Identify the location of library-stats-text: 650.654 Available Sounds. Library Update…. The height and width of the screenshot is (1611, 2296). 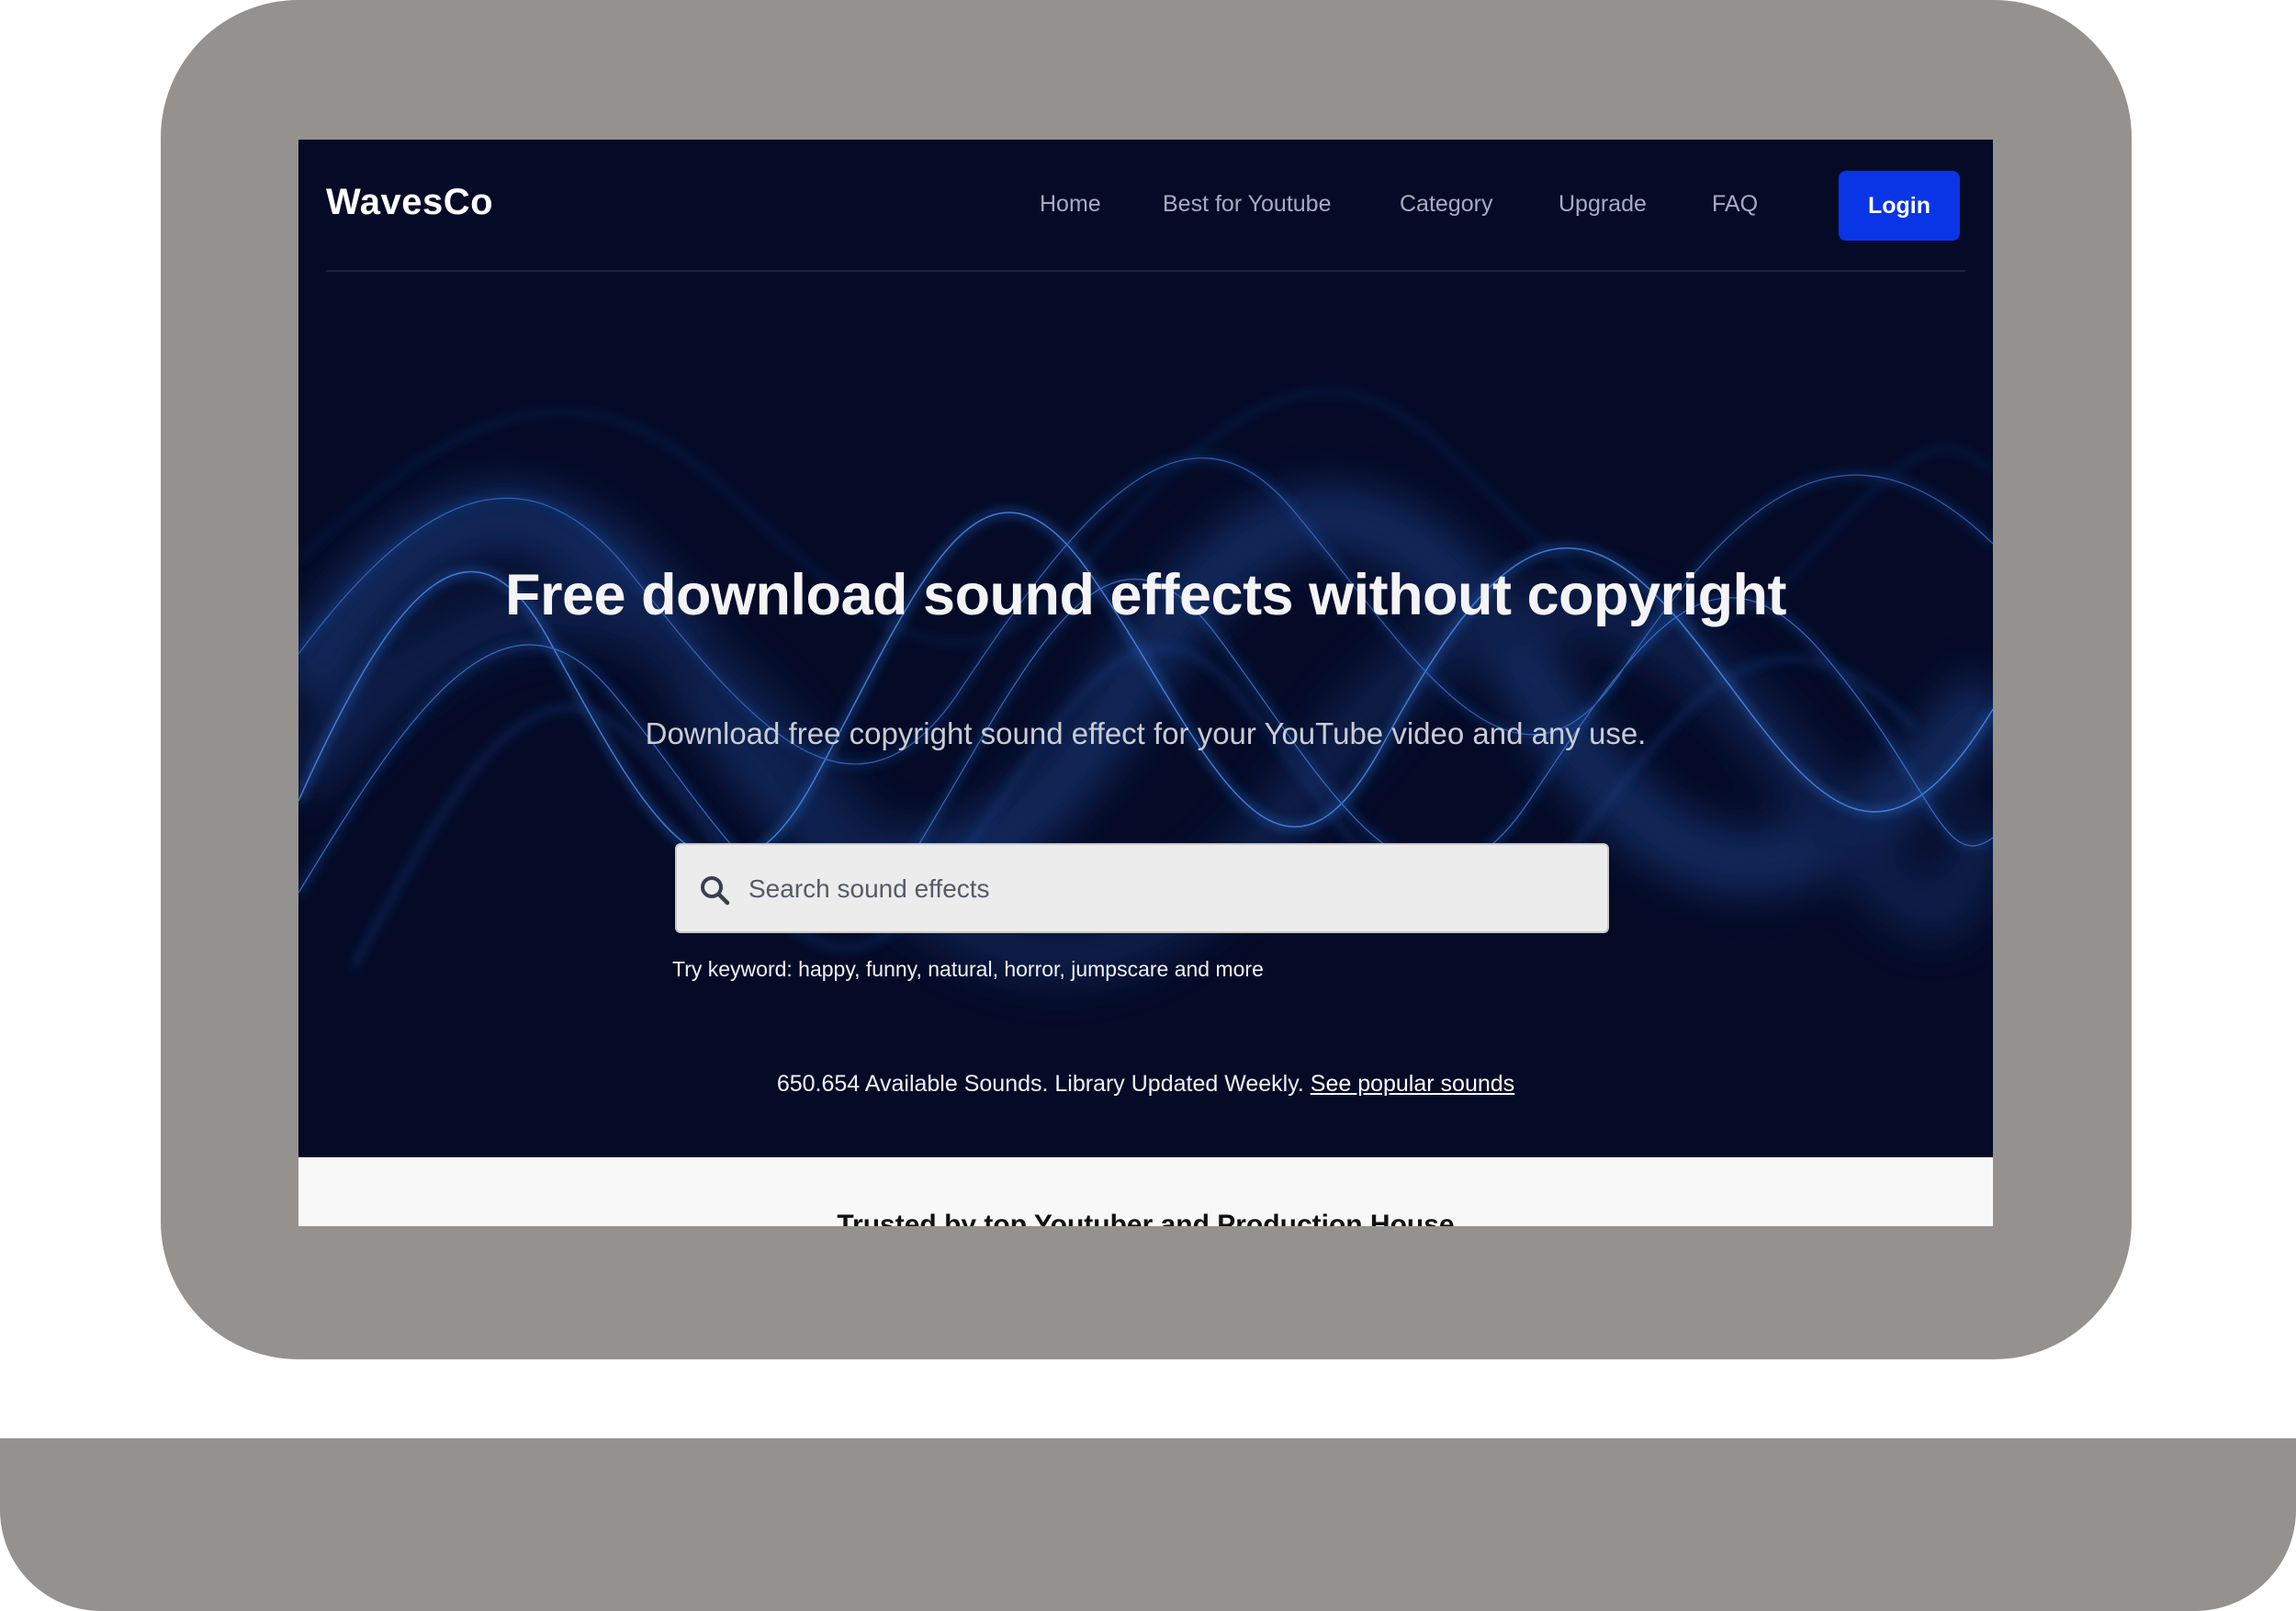
(1043, 1084).